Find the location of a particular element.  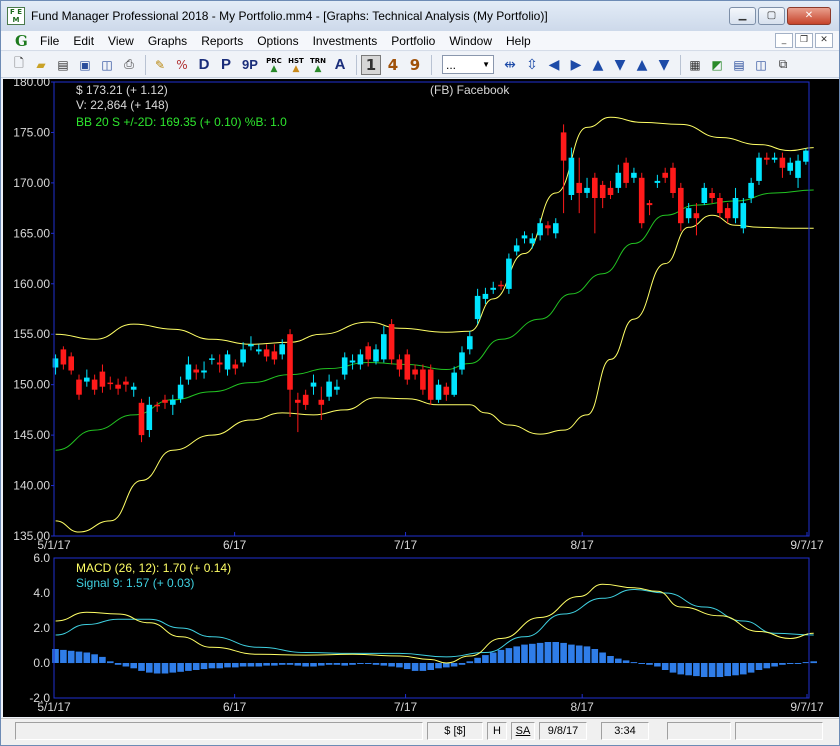

grid-icon: ▤ is located at coordinates (739, 65).